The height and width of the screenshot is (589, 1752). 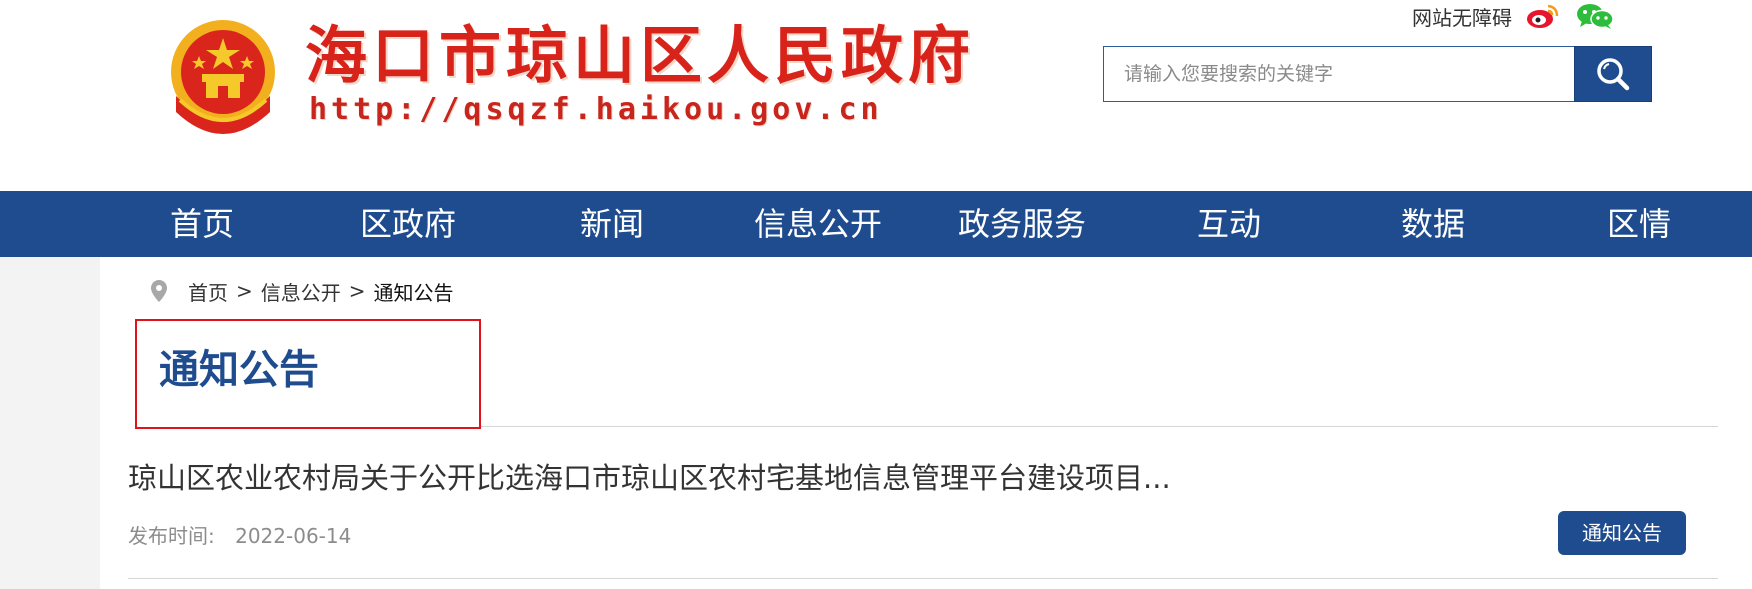 I want to click on breadcrumb: 首页 > 信息公开 > 通知公告, so click(x=302, y=291).